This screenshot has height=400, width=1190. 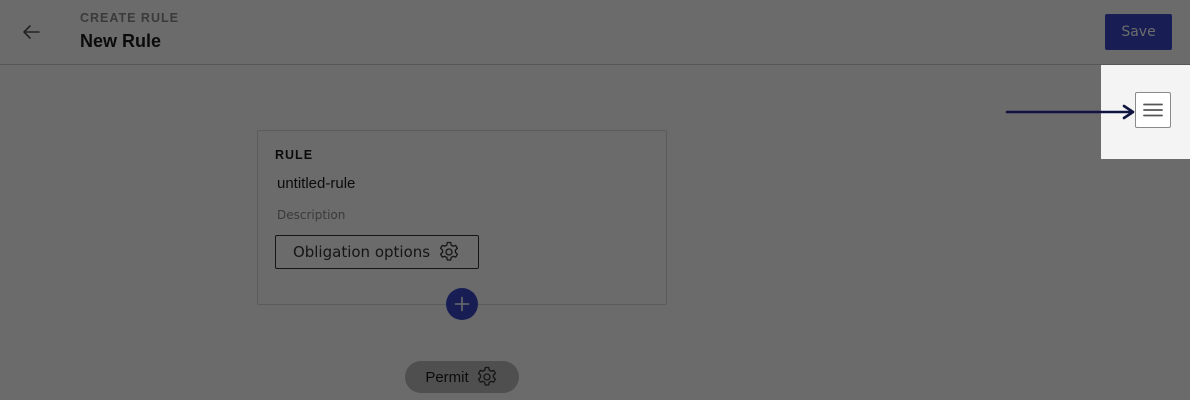 I want to click on save-button: Save, so click(x=1138, y=32).